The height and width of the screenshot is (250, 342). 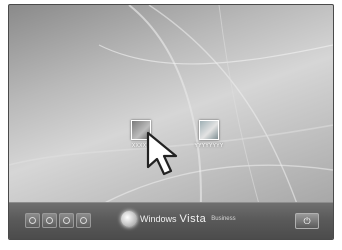 I want to click on power-icon: ⏻, so click(x=307, y=221).